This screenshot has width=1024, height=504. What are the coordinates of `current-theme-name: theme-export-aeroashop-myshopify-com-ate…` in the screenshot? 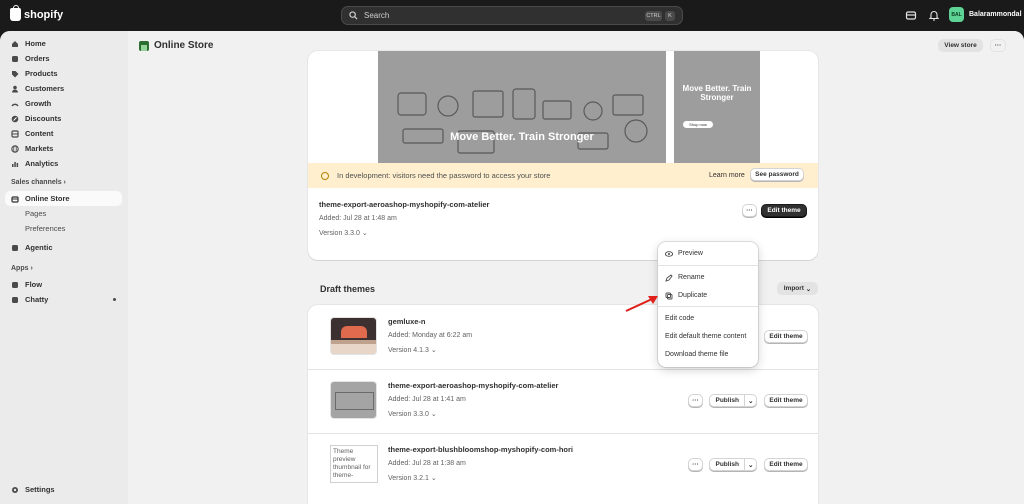 It's located at (404, 204).